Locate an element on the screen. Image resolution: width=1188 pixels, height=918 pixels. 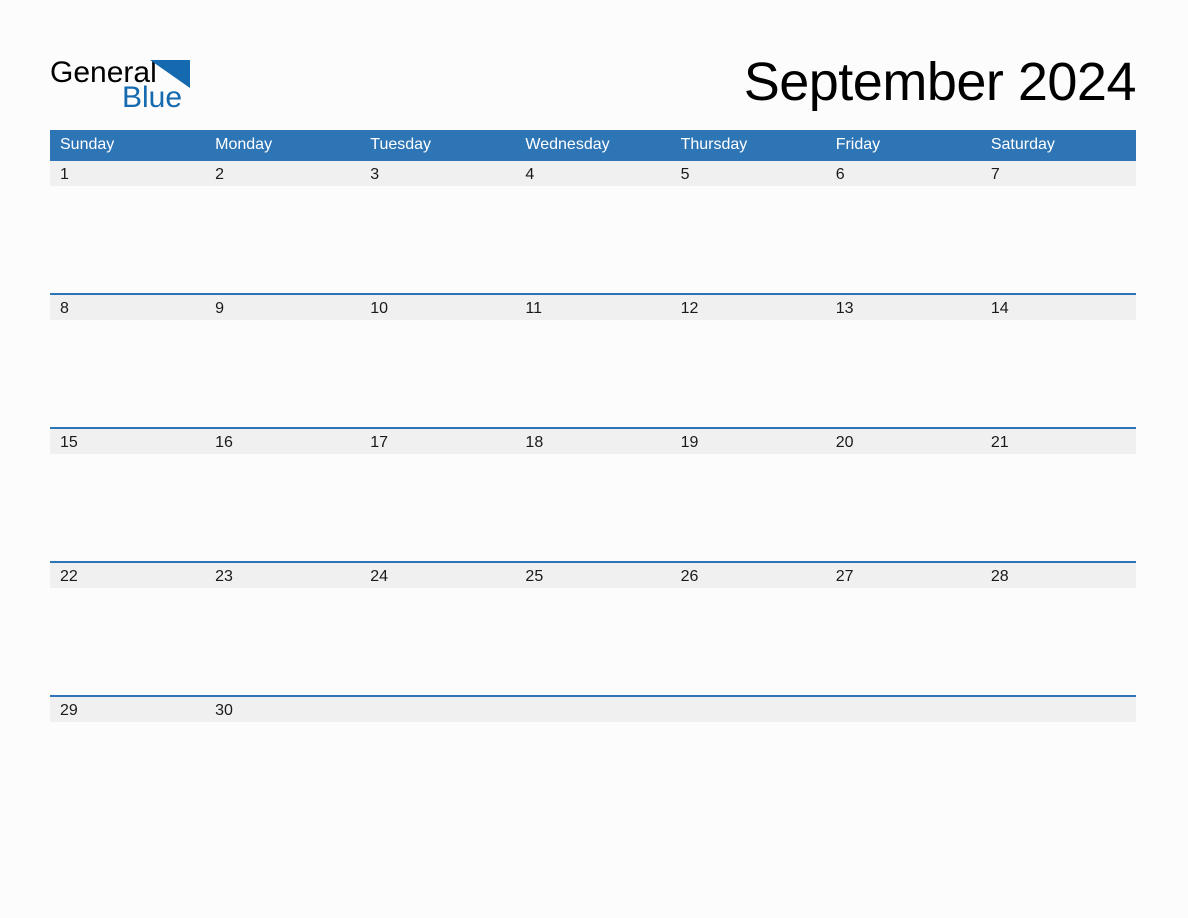
day-number: 23 is located at coordinates (283, 575).